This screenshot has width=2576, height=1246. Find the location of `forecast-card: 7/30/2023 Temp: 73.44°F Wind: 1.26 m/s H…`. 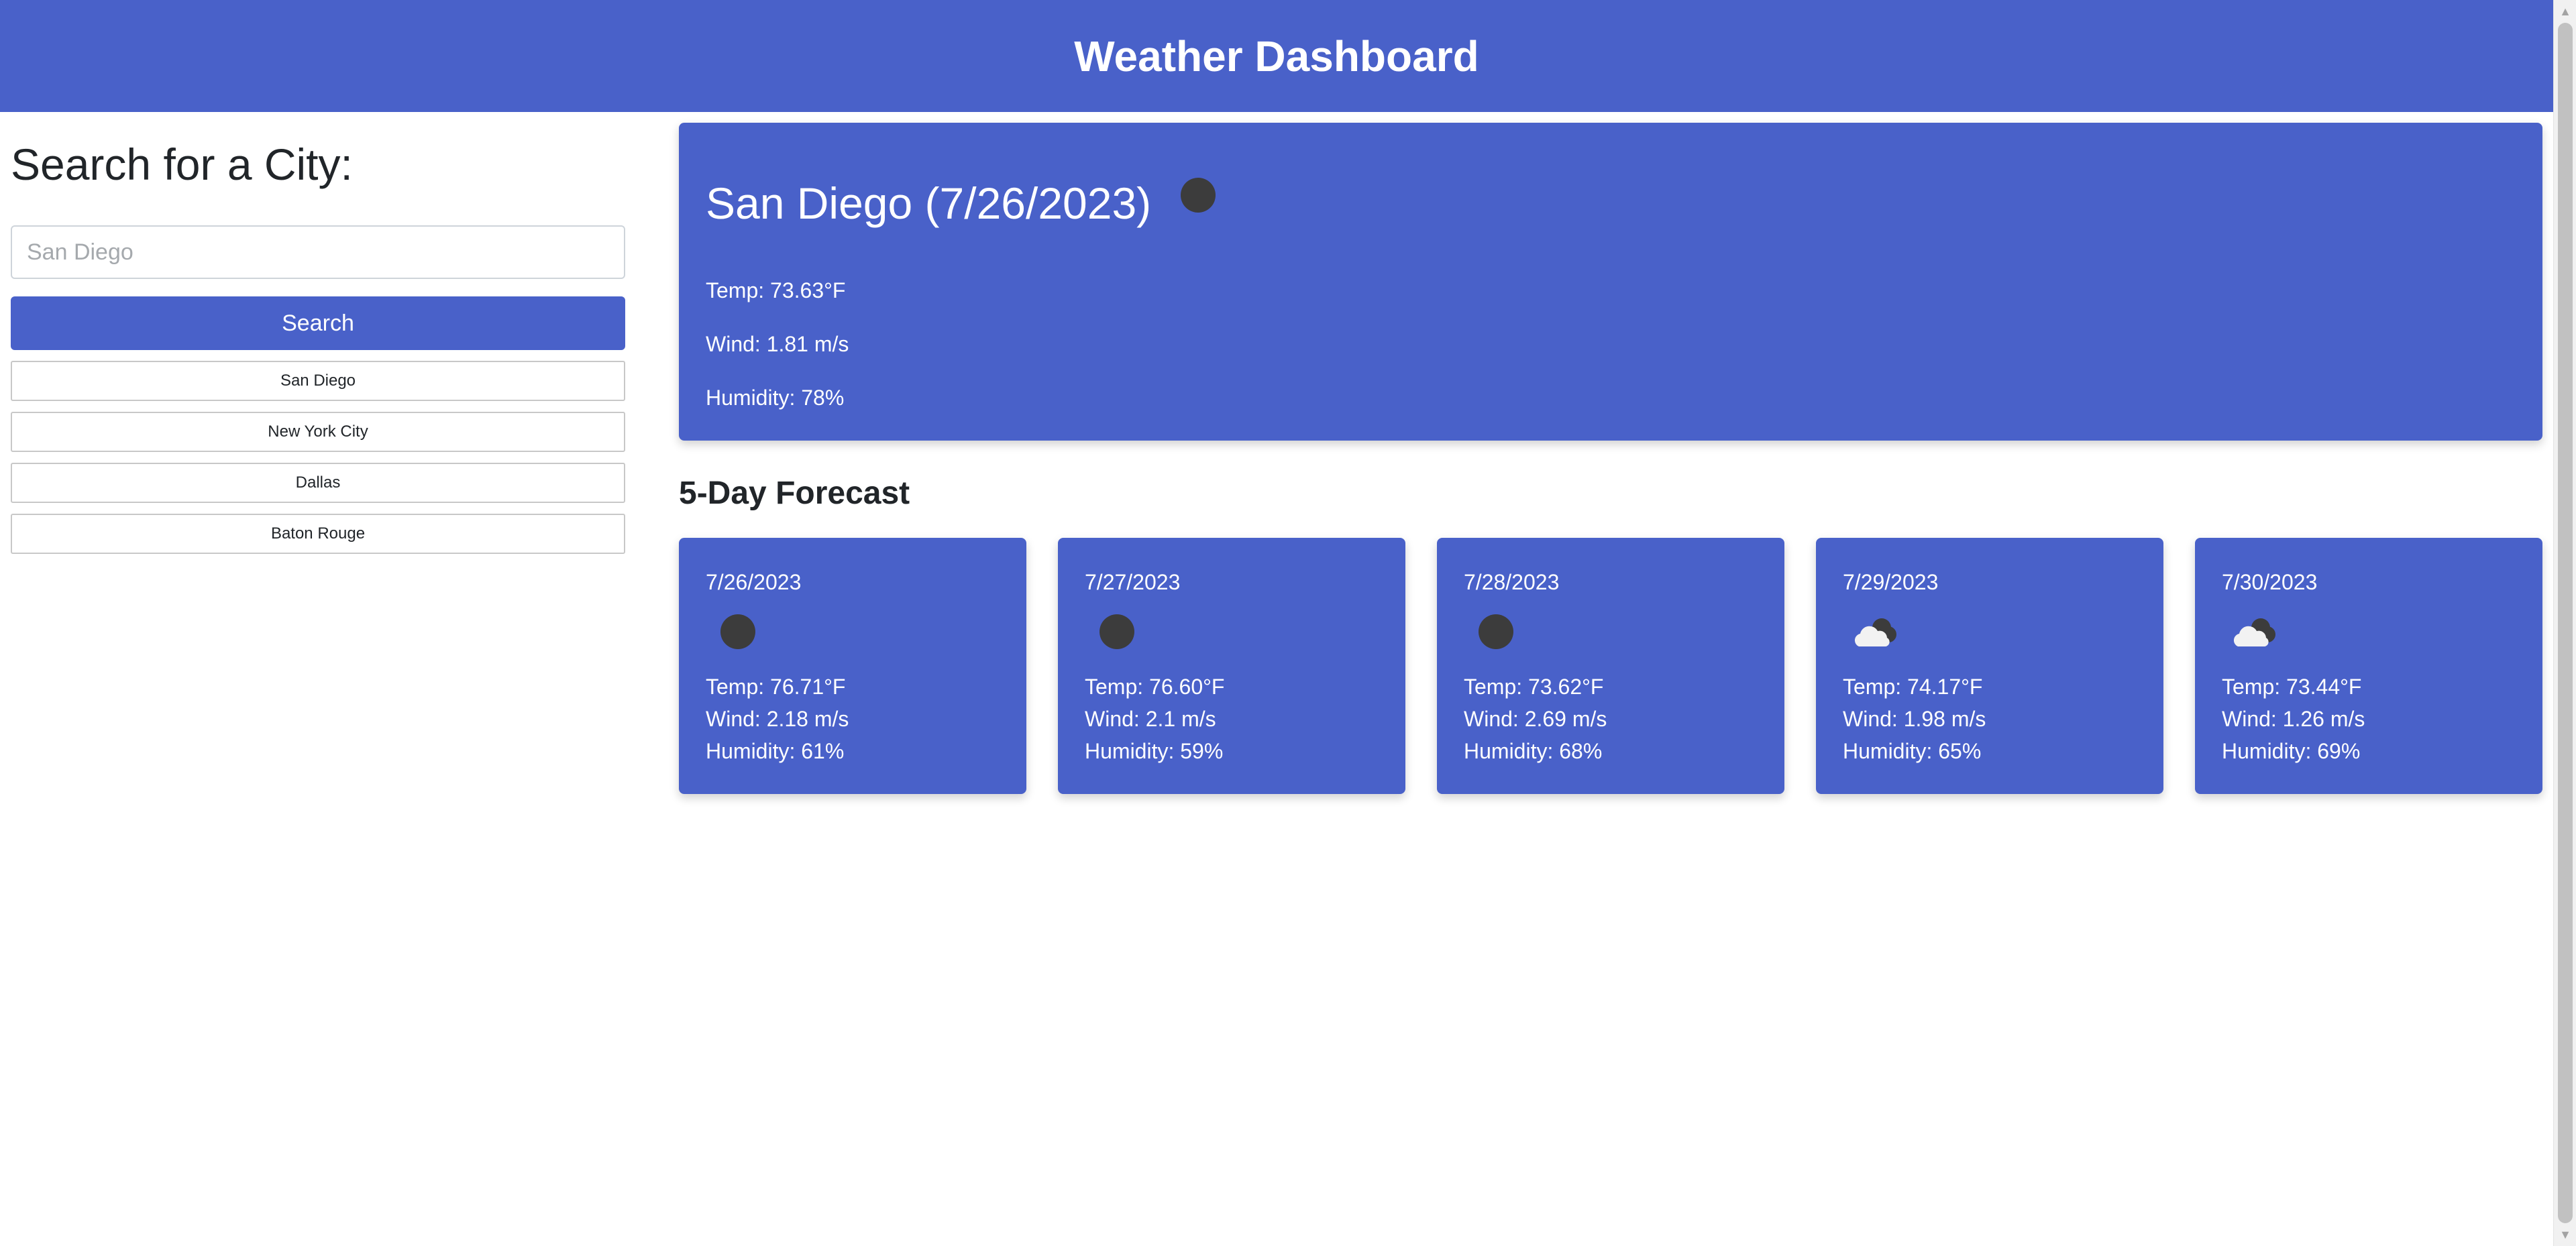

forecast-card: 7/30/2023 Temp: 73.44°F Wind: 1.26 m/s H… is located at coordinates (2368, 666).